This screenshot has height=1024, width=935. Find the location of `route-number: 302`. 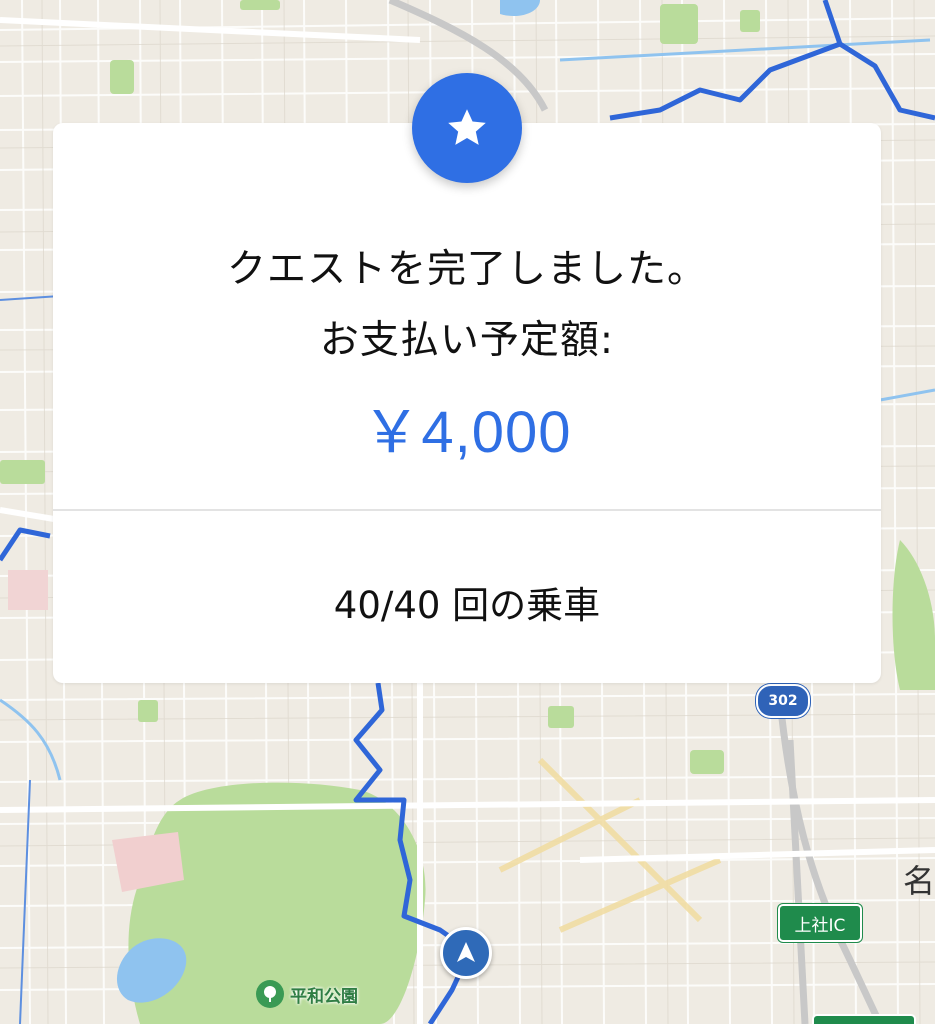

route-number: 302 is located at coordinates (783, 701).